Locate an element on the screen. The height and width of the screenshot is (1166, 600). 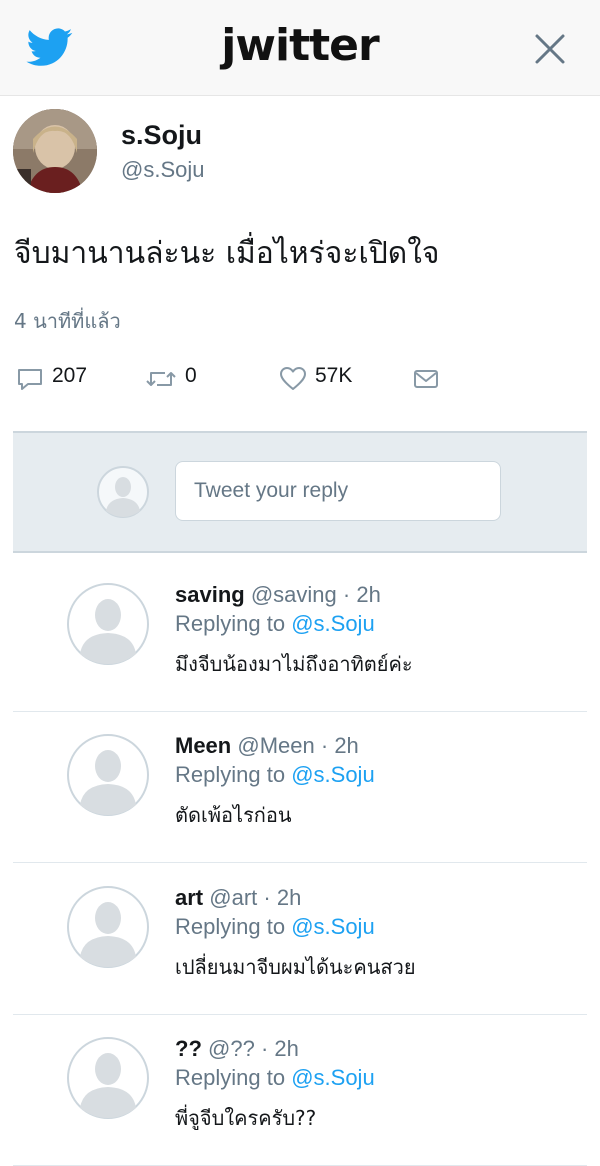
close-icon is located at coordinates (550, 49).